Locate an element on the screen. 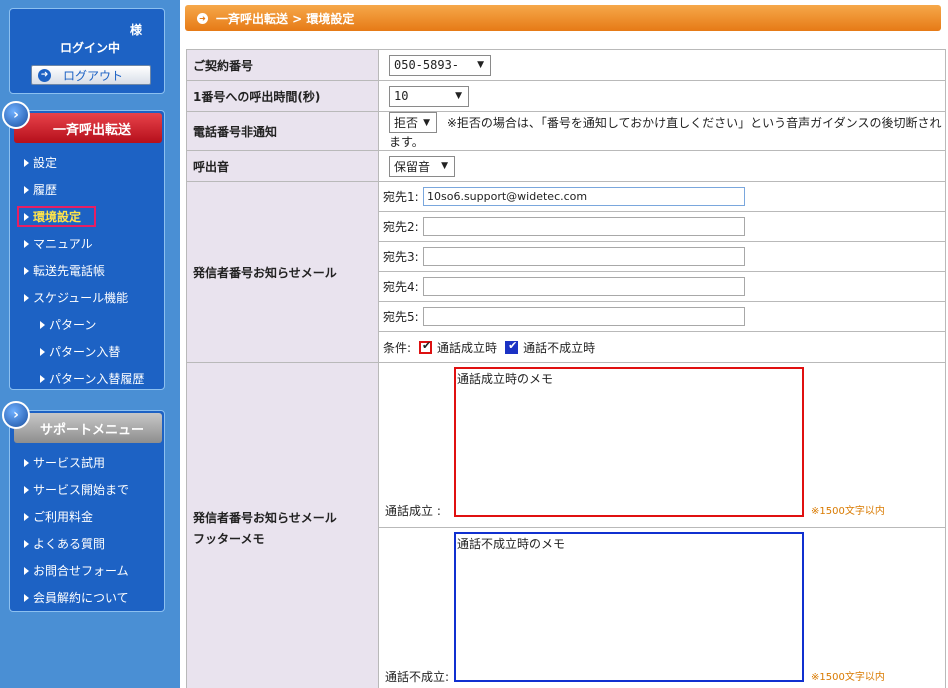  hidden-number-label: 電話番号非通知 is located at coordinates (282, 131).